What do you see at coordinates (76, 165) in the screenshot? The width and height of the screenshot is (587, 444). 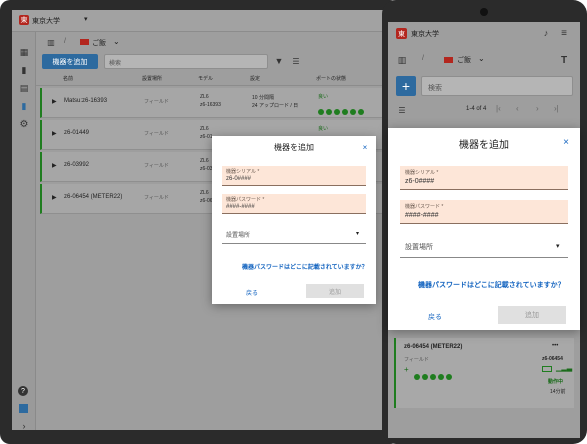 I see `device-name: z6-03992` at bounding box center [76, 165].